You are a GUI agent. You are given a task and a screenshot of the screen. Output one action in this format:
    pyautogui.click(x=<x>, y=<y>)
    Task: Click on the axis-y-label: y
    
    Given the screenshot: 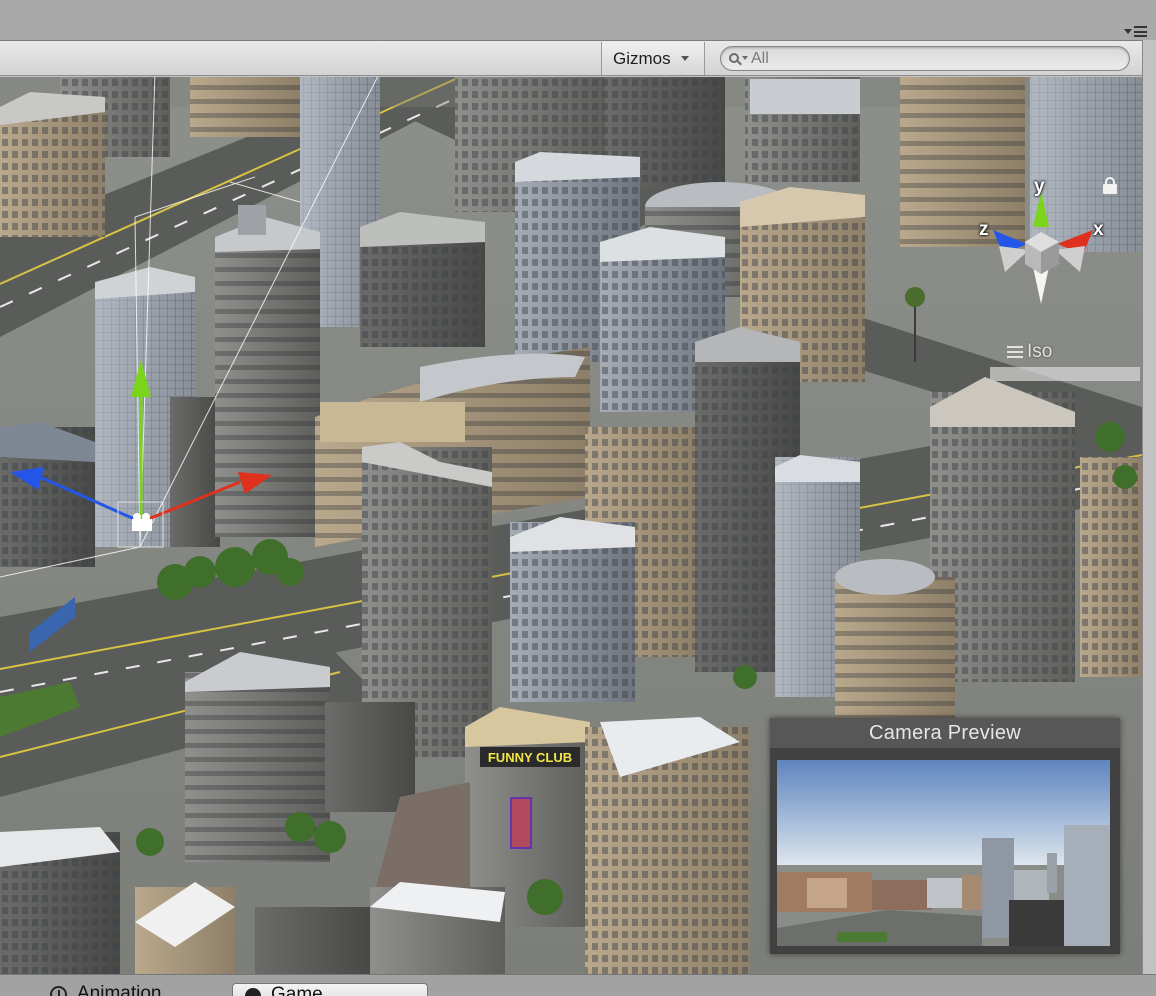 What is the action you would take?
    pyautogui.click(x=1039, y=187)
    